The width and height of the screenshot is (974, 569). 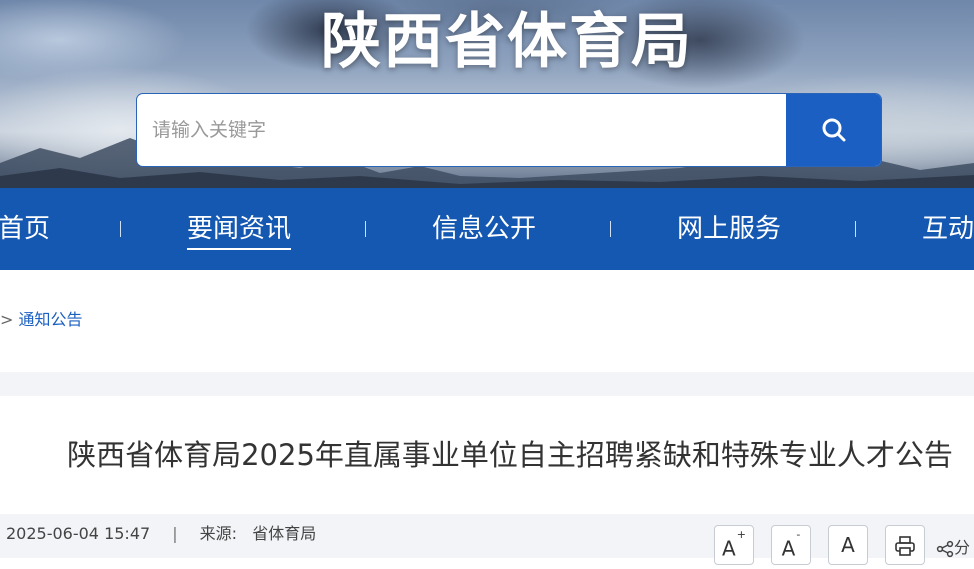 I want to click on font-decrease-button: A-, so click(x=791, y=545).